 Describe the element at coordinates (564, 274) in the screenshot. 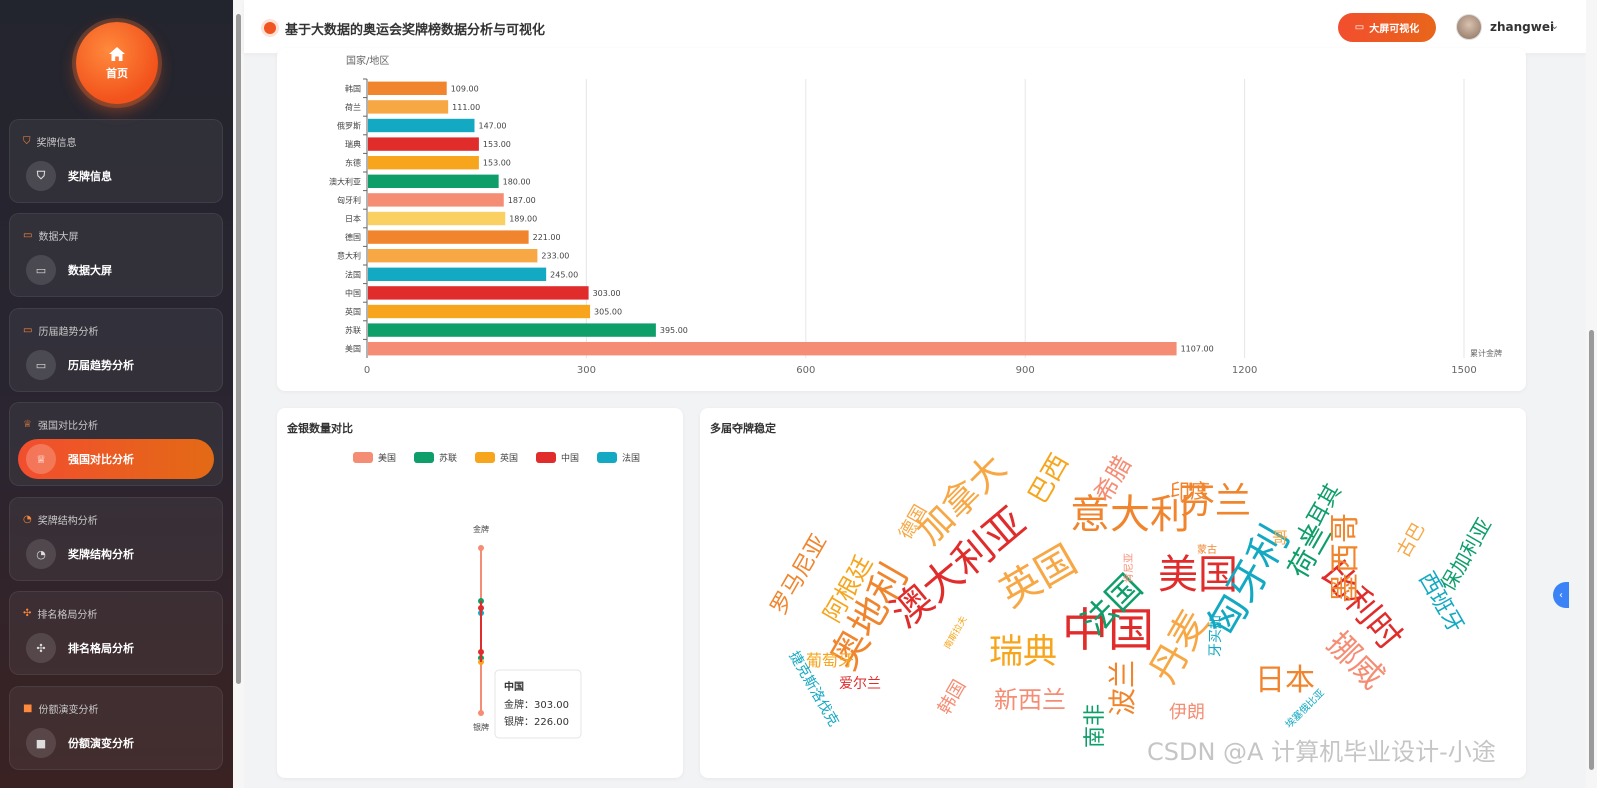

I see `bar-value-label: 245.00` at that location.